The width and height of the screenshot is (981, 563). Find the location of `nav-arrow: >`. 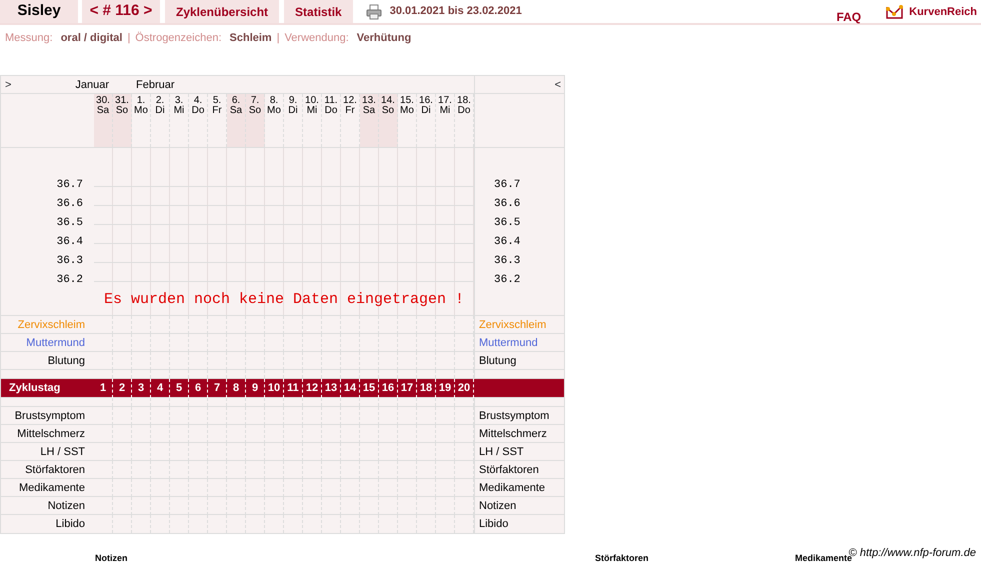

nav-arrow: > is located at coordinates (6, 85).